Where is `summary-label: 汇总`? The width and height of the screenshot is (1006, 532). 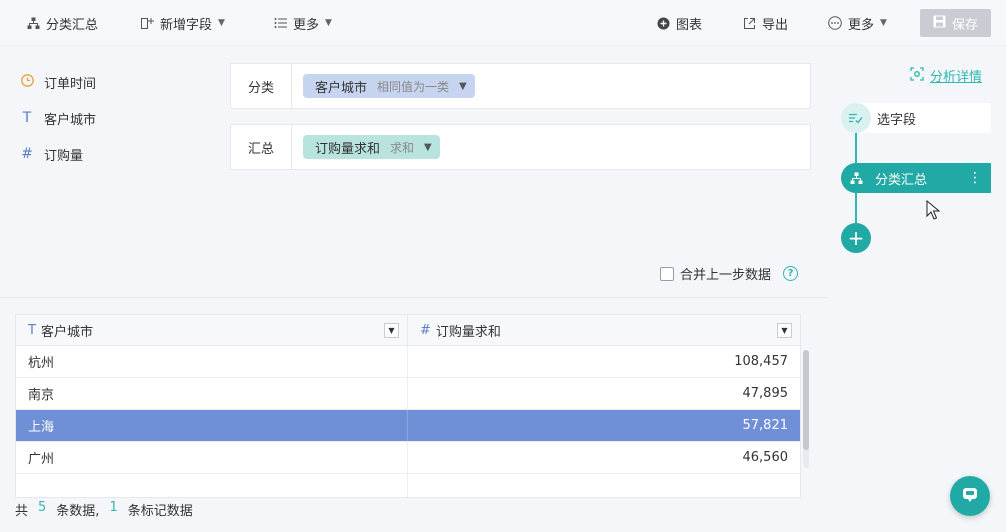 summary-label: 汇总 is located at coordinates (261, 147).